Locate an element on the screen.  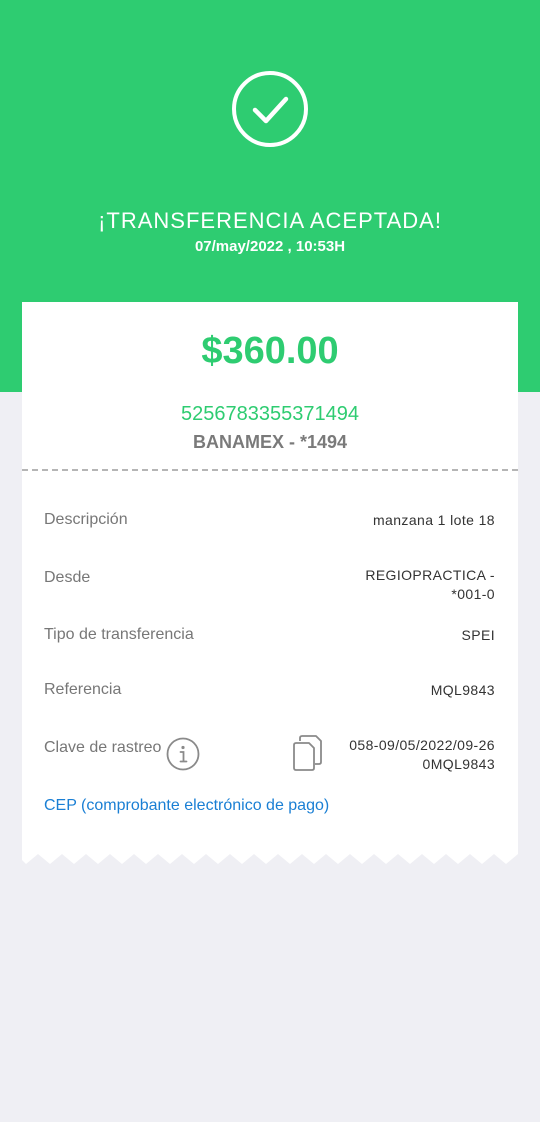
receipt-zigzag-edge is located at coordinates (270, 856).